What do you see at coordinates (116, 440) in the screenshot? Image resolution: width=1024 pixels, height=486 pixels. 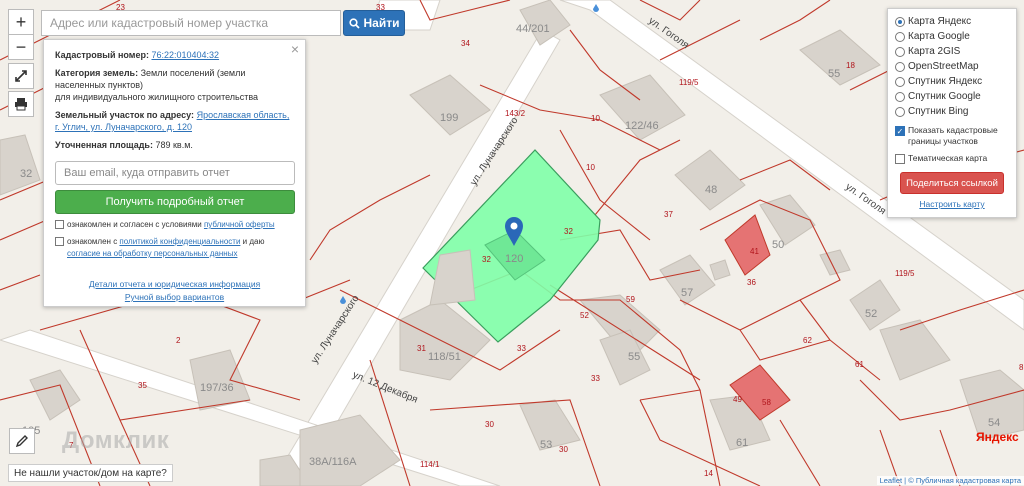 I see `domclick-watermark: Домклик` at bounding box center [116, 440].